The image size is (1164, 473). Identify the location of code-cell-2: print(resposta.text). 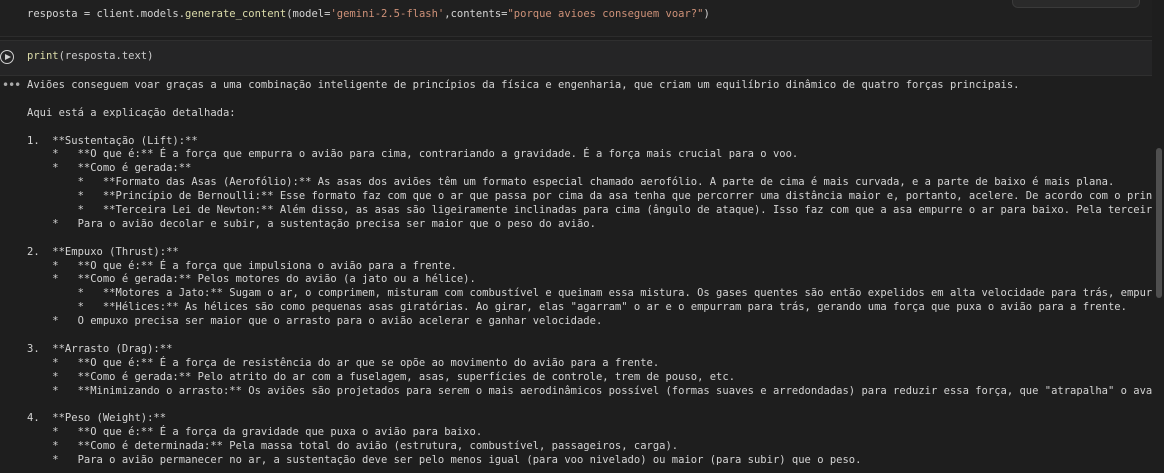
(576, 58).